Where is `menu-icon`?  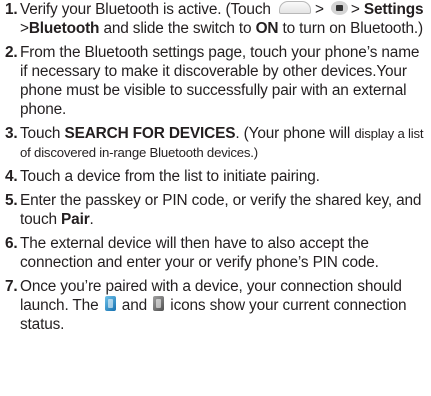 menu-icon is located at coordinates (339, 7).